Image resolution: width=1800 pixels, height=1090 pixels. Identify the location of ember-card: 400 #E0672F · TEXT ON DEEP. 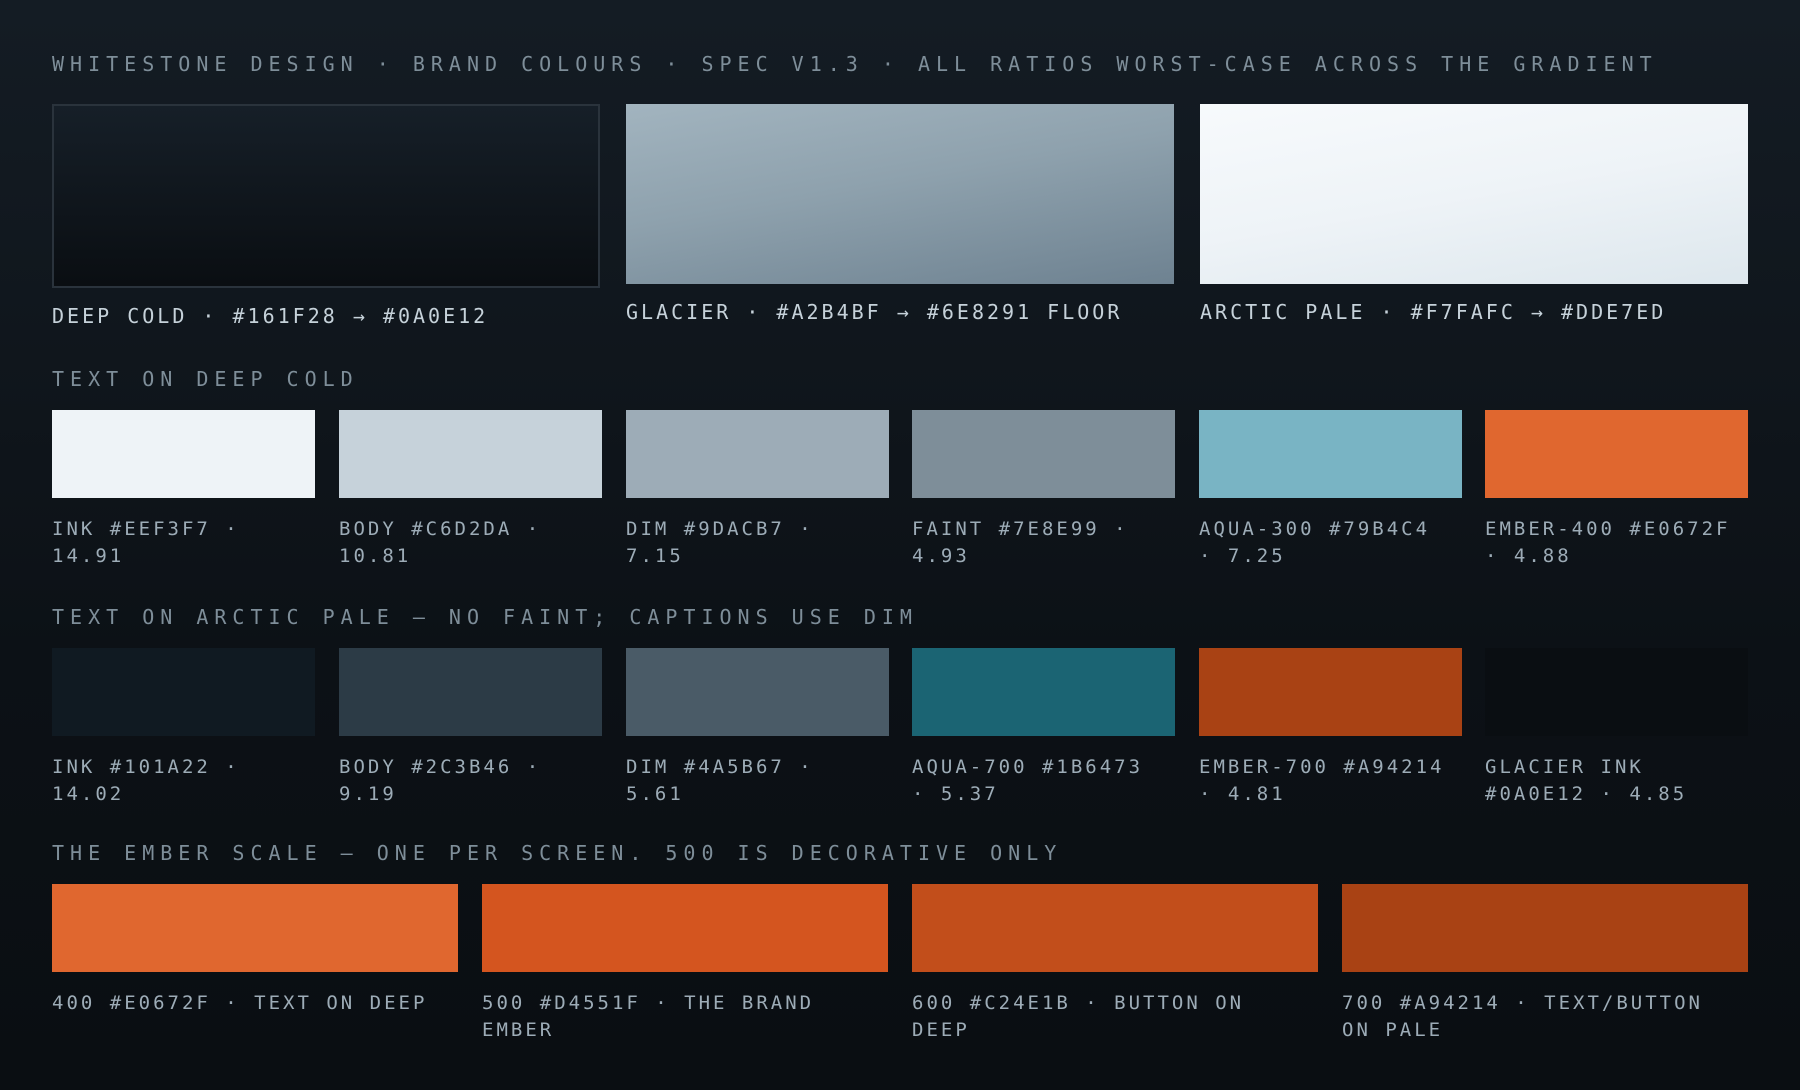
(255, 950).